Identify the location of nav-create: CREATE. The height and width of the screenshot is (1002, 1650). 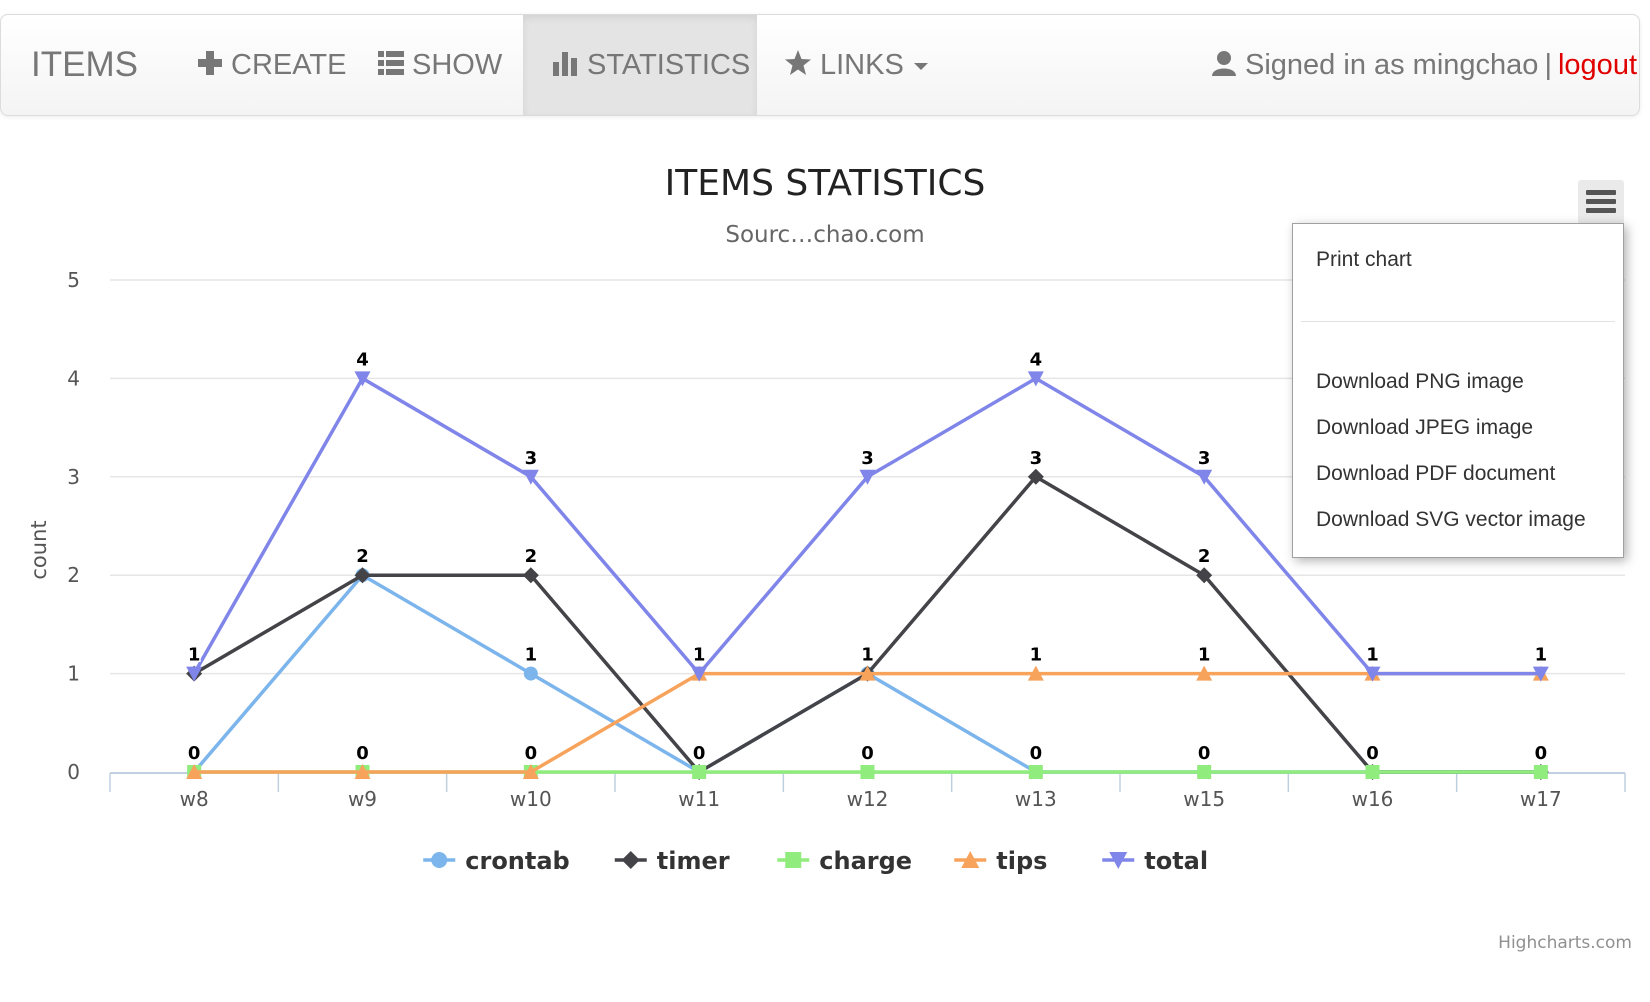
(259, 65).